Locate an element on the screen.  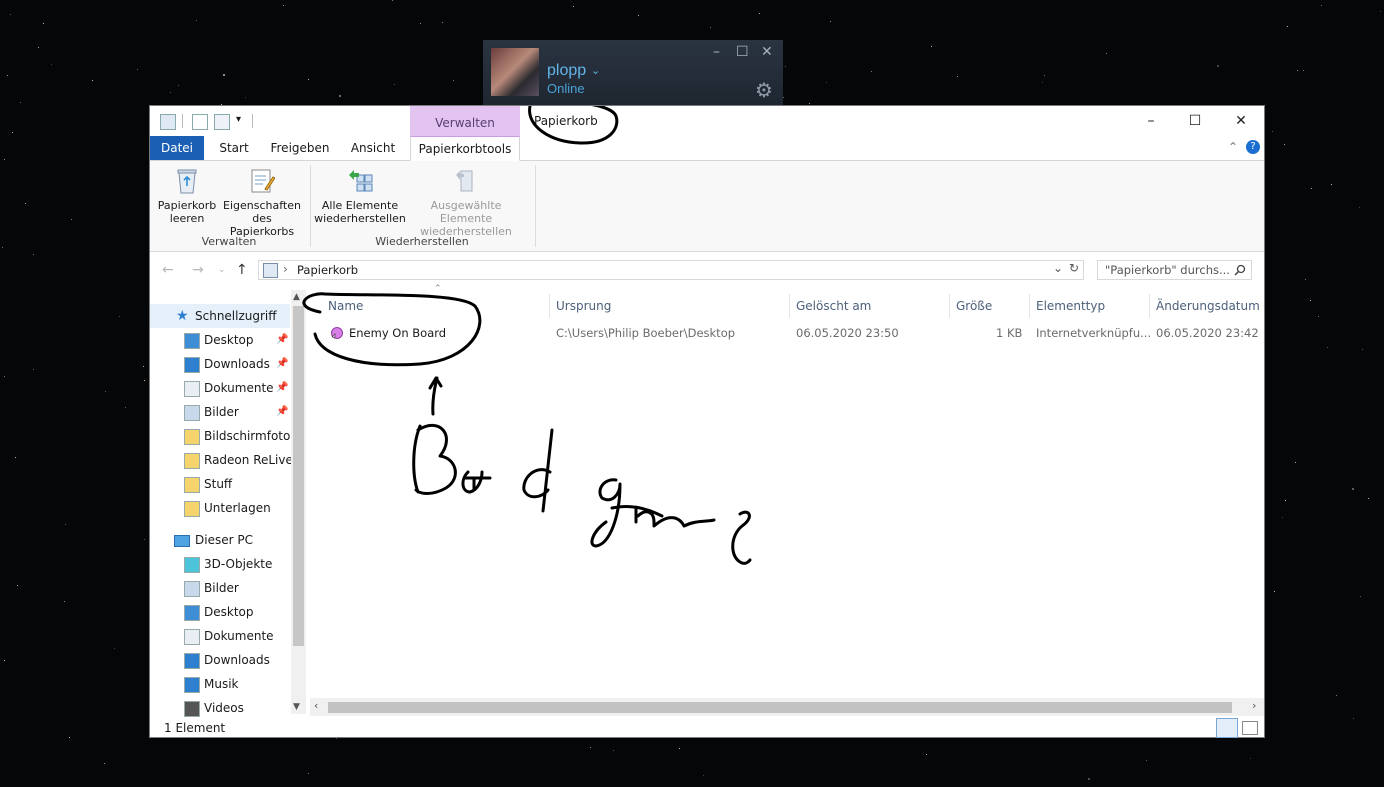
gear-icon: ⚙ is located at coordinates (764, 90).